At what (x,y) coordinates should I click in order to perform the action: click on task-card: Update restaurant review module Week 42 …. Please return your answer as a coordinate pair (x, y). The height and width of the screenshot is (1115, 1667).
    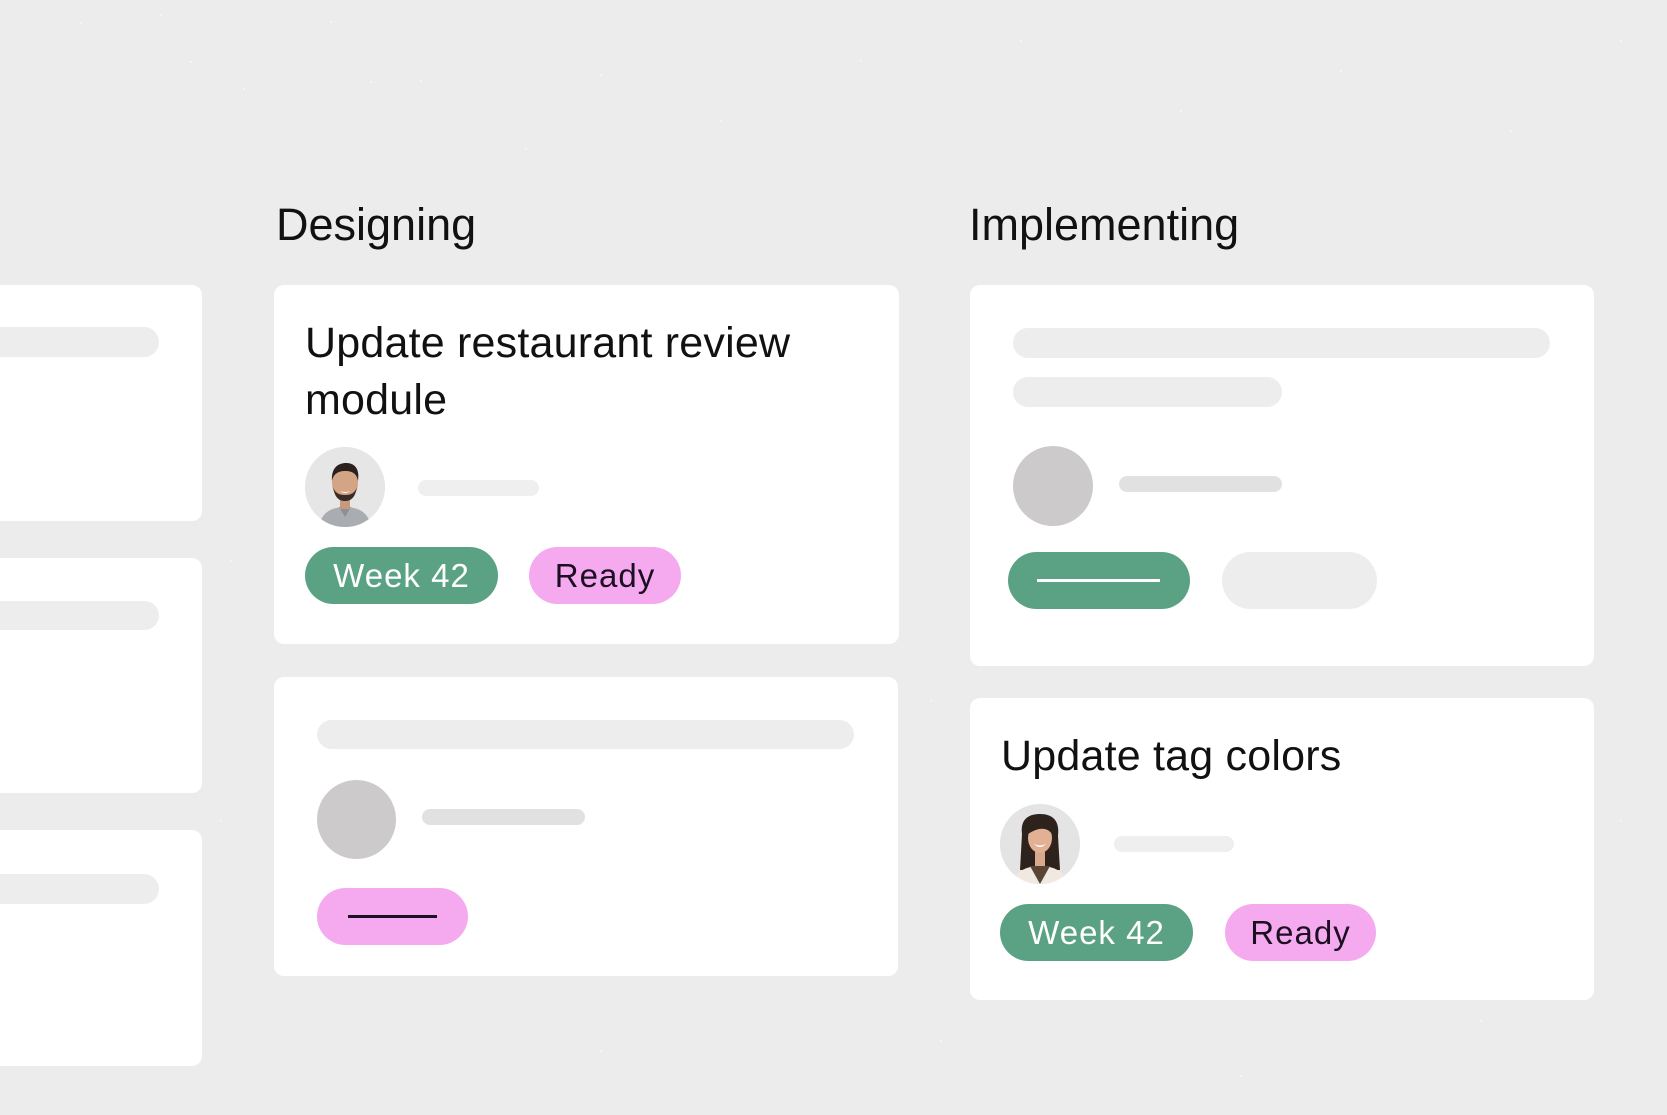
    Looking at the image, I should click on (586, 464).